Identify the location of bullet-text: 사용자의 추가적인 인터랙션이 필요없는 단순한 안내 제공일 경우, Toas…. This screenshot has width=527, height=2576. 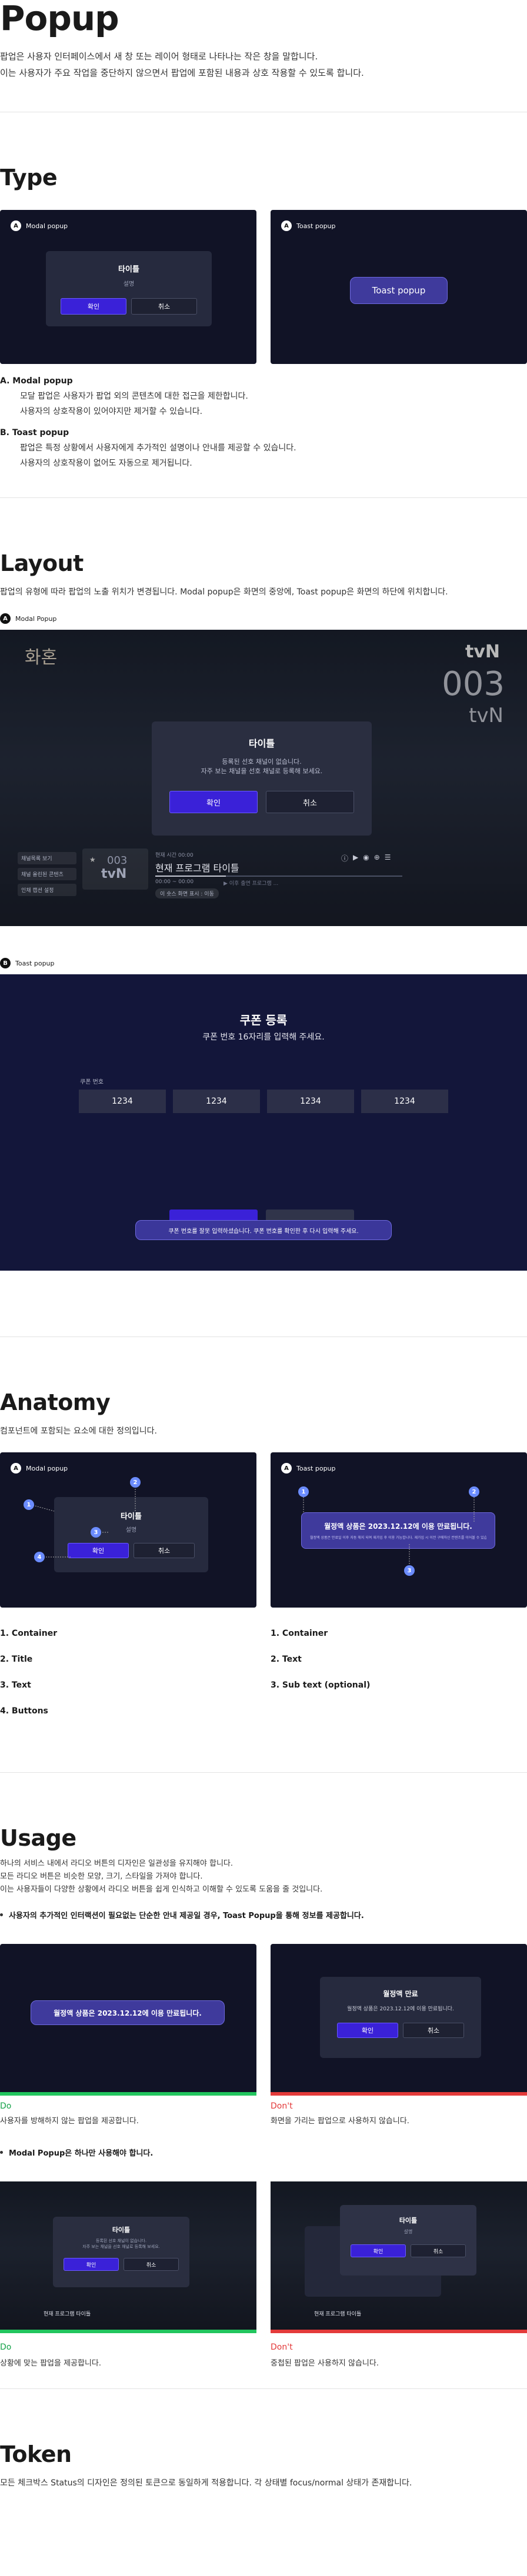
(186, 1916).